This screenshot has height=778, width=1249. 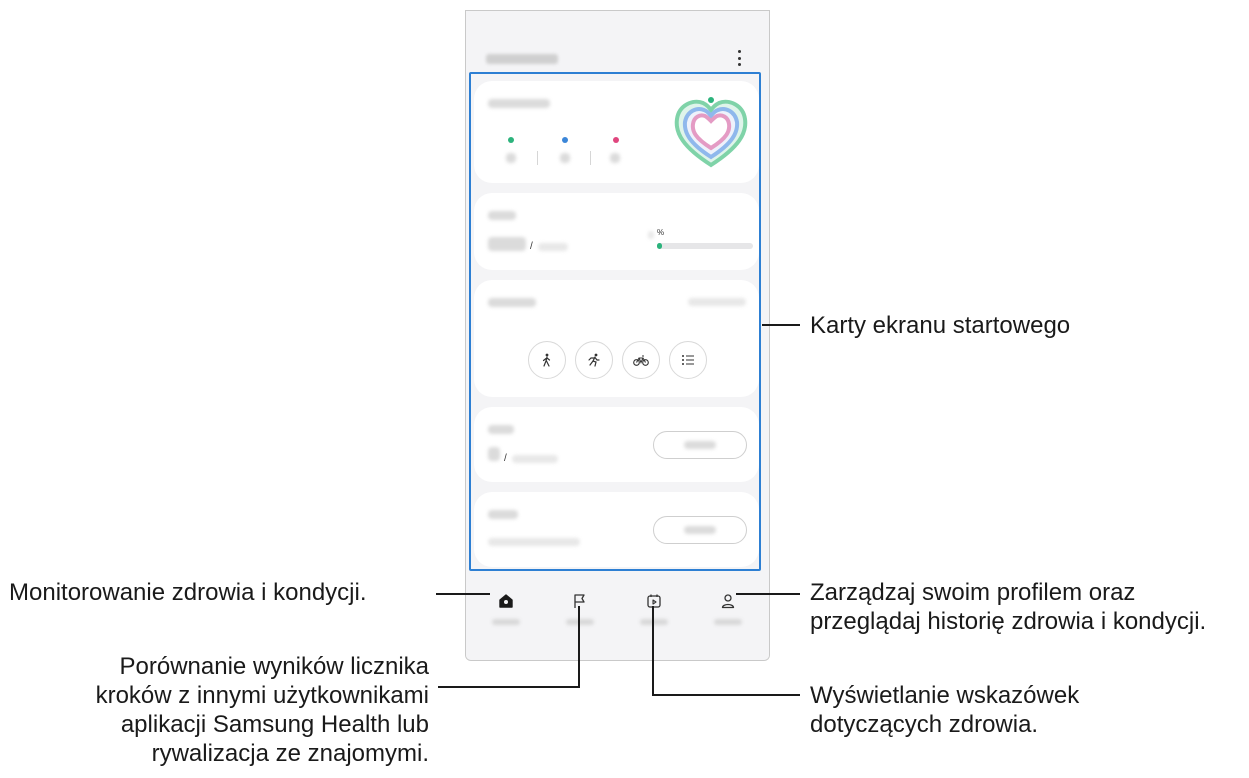 What do you see at coordinates (781, 325) in the screenshot?
I see `callout-line-cards` at bounding box center [781, 325].